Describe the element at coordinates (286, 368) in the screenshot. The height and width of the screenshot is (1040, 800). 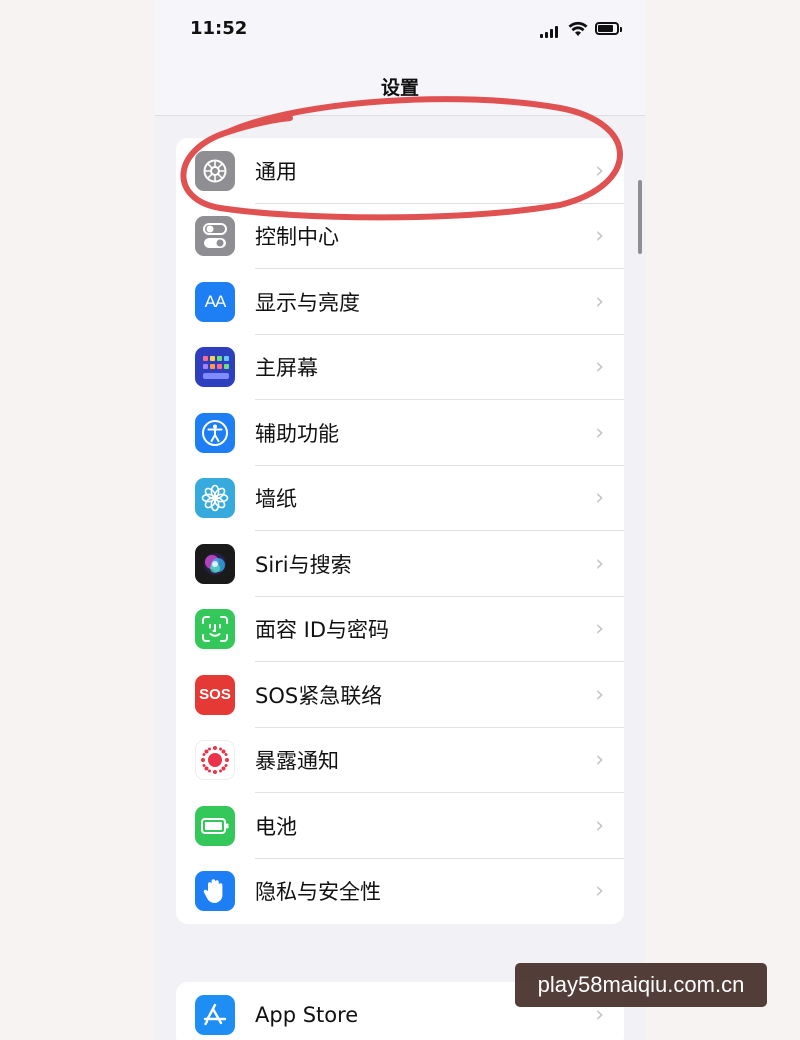
I see `settings-row-label: 主屏幕` at that location.